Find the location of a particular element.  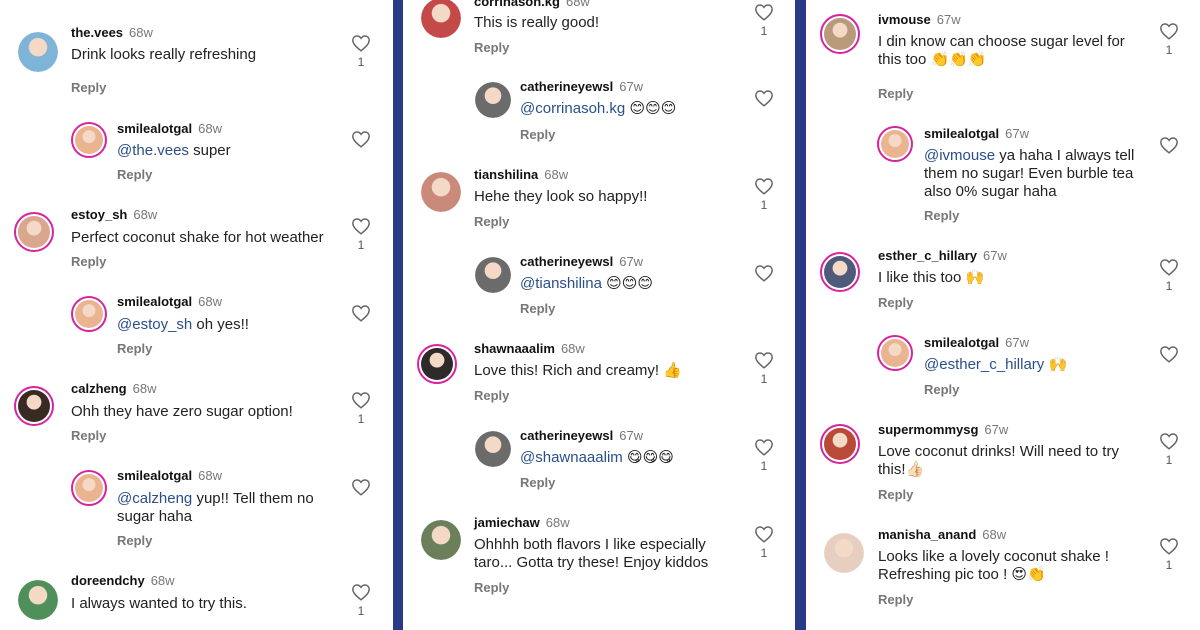

username: tianshilina is located at coordinates (506, 174).